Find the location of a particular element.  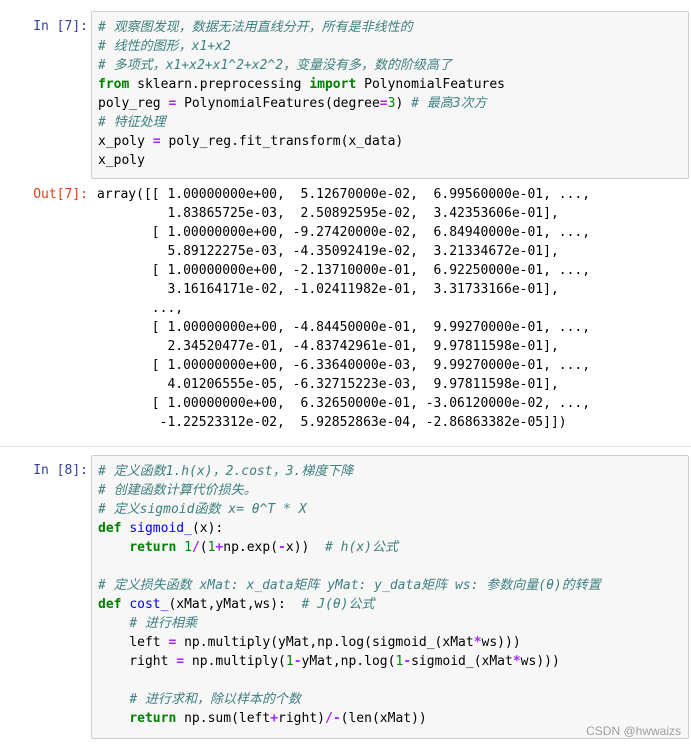

code-token: poly_reg.fit_transform(x_data) is located at coordinates (282, 141).